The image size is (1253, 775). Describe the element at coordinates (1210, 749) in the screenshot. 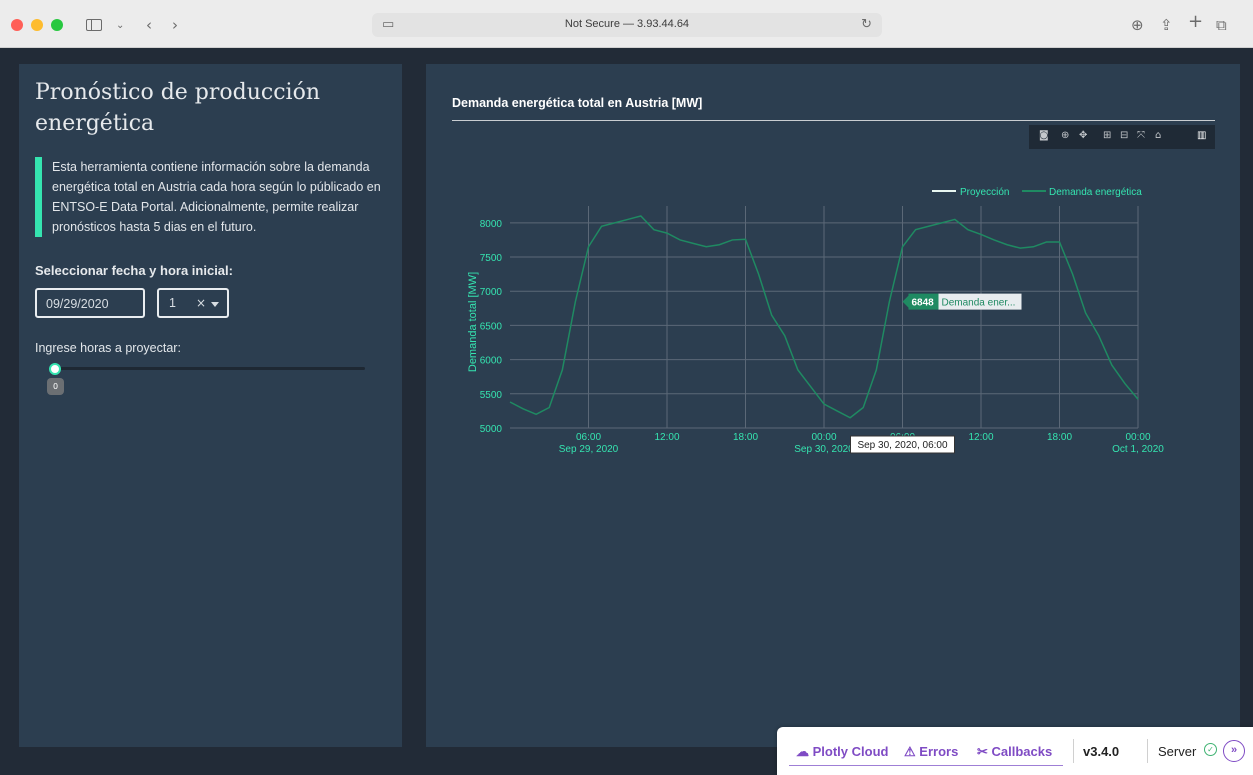

I see `check-icon: ✓` at that location.